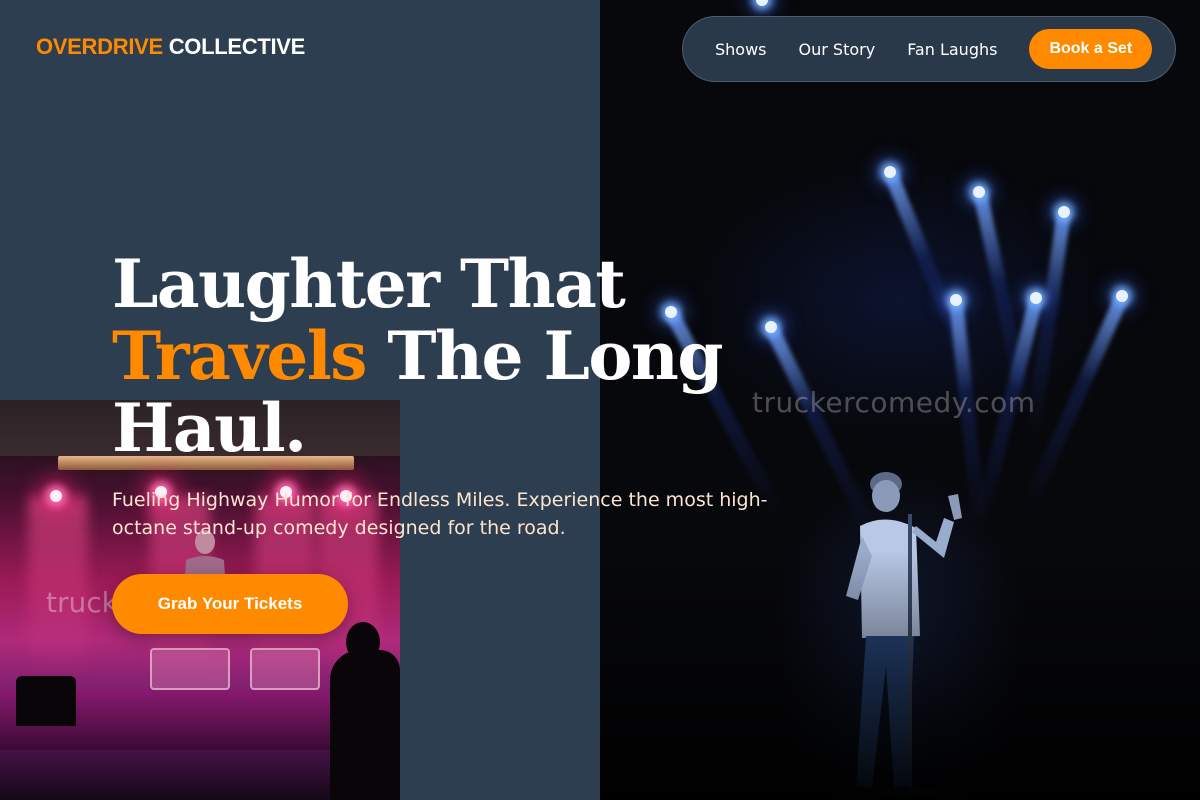  What do you see at coordinates (99, 46) in the screenshot?
I see `logo-accent-text: OVERDRIVE` at bounding box center [99, 46].